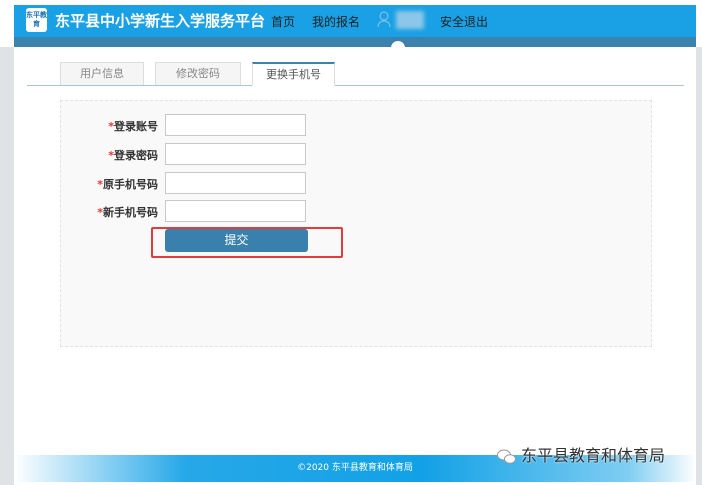 Image resolution: width=702 pixels, height=485 pixels. Describe the element at coordinates (235, 211) in the screenshot. I see `new-phone-input` at that location.